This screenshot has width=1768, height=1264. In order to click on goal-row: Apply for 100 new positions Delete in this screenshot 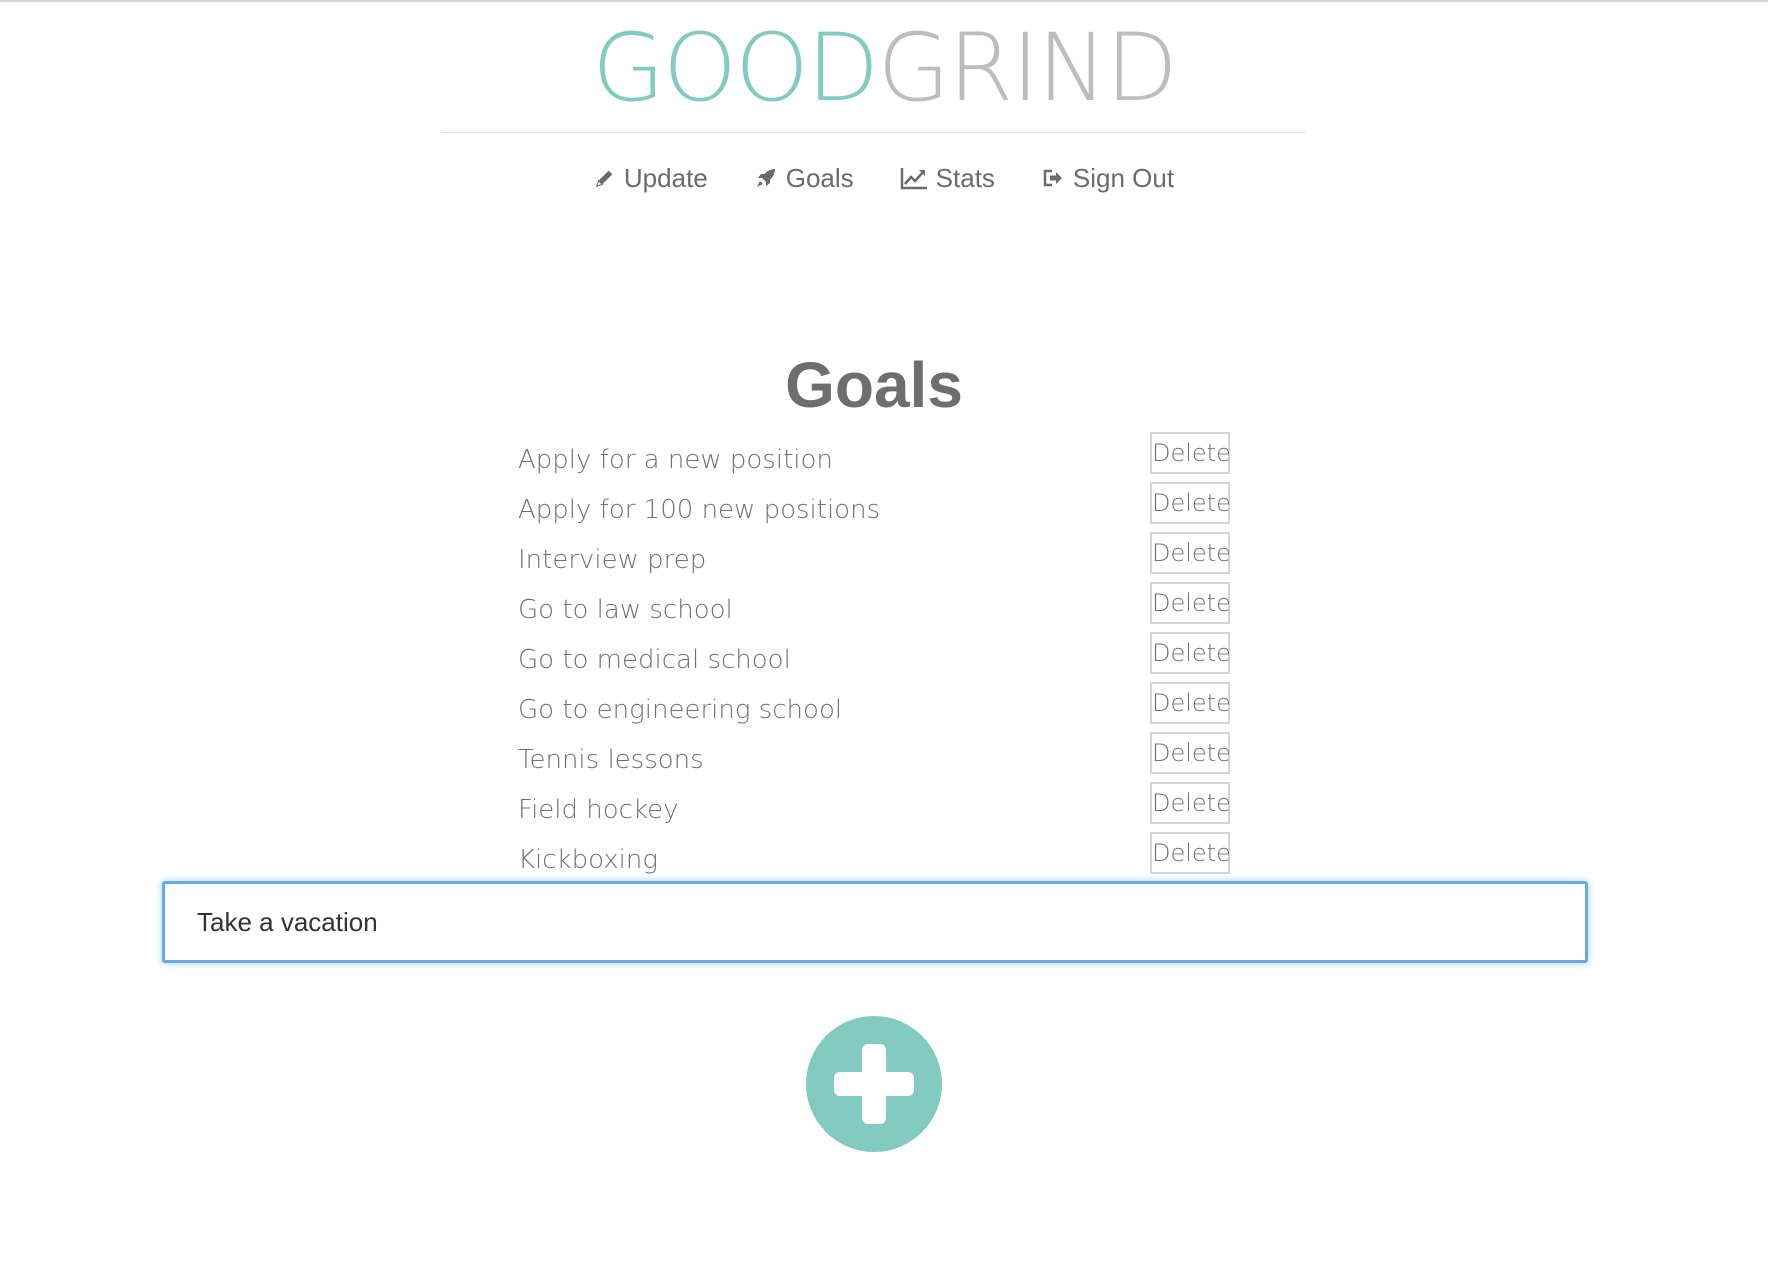, I will do `click(875, 507)`.